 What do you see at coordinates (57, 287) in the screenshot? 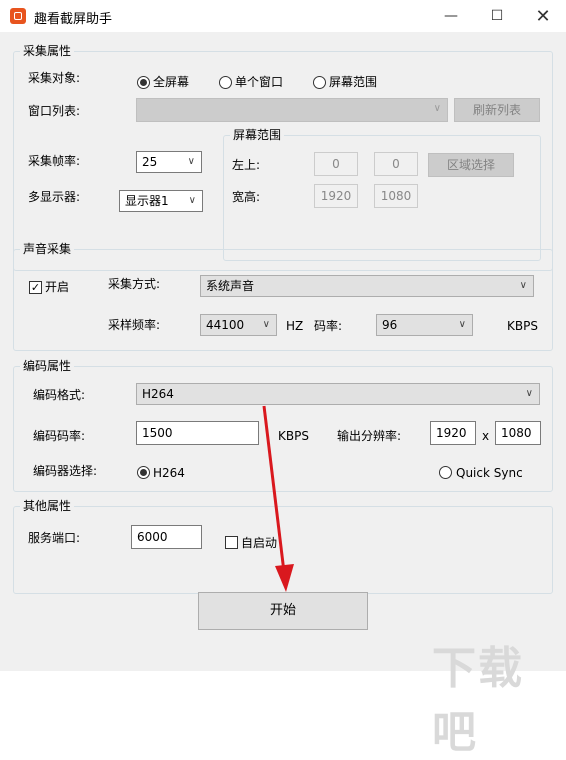
I see `audio-enable-label: 开启` at bounding box center [57, 287].